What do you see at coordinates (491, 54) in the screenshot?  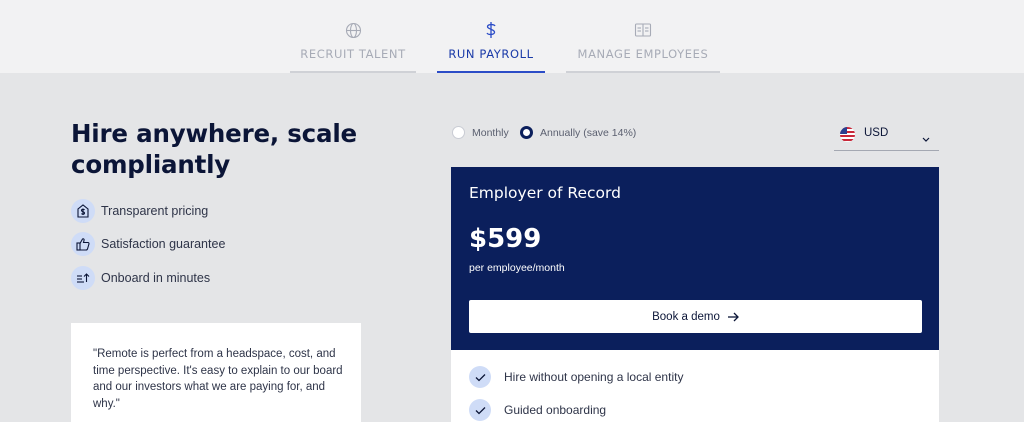 I see `tab-label: RUN PAYROLL` at bounding box center [491, 54].